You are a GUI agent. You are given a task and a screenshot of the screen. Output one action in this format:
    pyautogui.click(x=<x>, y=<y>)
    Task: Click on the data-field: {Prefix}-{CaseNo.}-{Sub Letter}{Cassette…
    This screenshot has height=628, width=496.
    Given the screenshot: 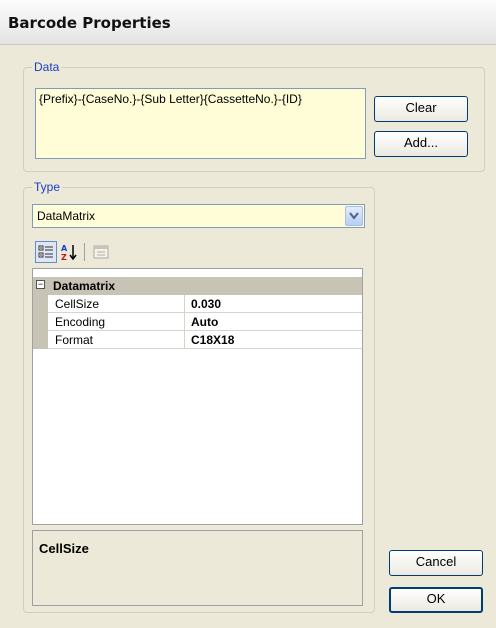 What is the action you would take?
    pyautogui.click(x=200, y=123)
    